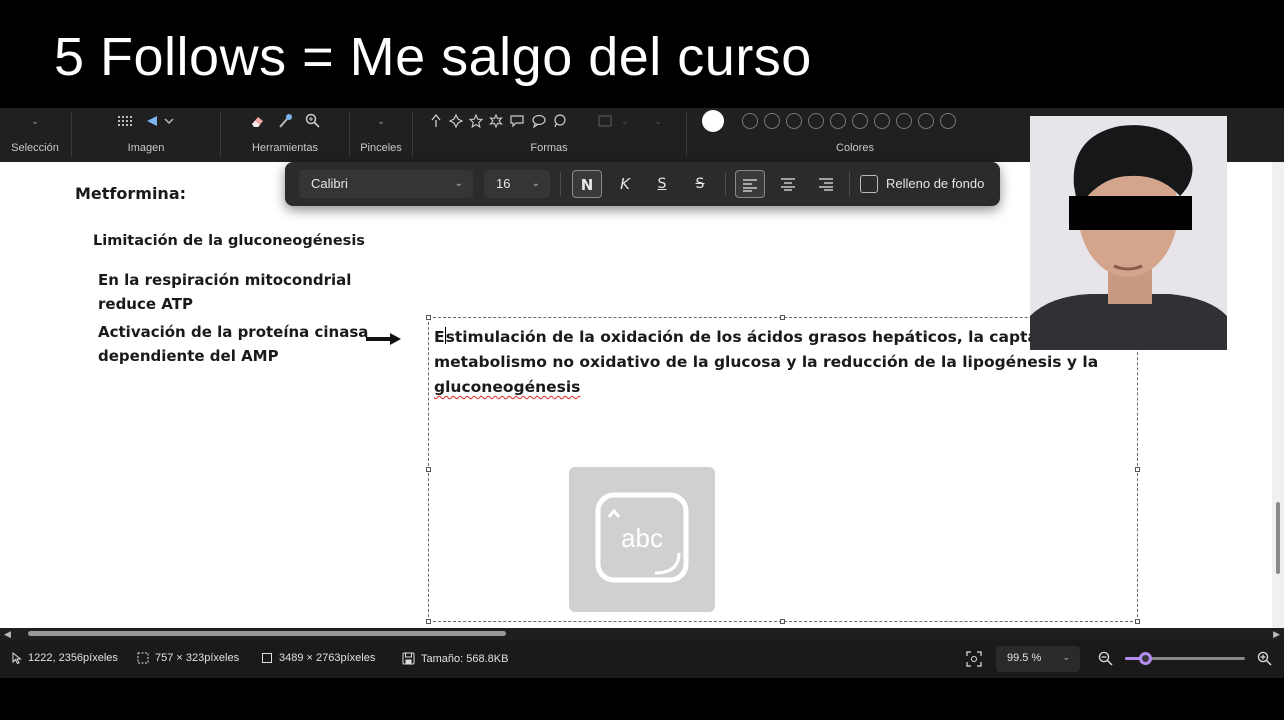 The height and width of the screenshot is (720, 1284). I want to click on color-swatch-white, so click(713, 121).